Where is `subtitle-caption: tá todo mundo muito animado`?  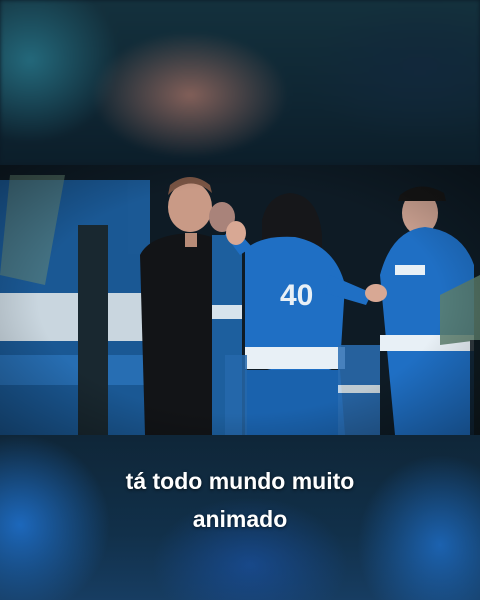
subtitle-caption: tá todo mundo muito animado is located at coordinates (240, 500).